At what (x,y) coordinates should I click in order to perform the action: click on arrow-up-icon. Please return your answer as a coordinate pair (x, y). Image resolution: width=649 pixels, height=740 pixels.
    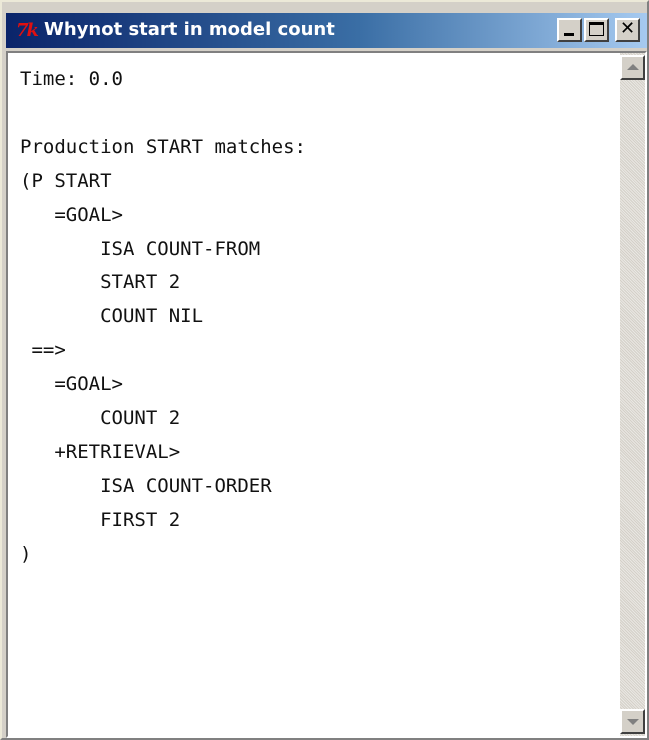
    Looking at the image, I should click on (633, 67).